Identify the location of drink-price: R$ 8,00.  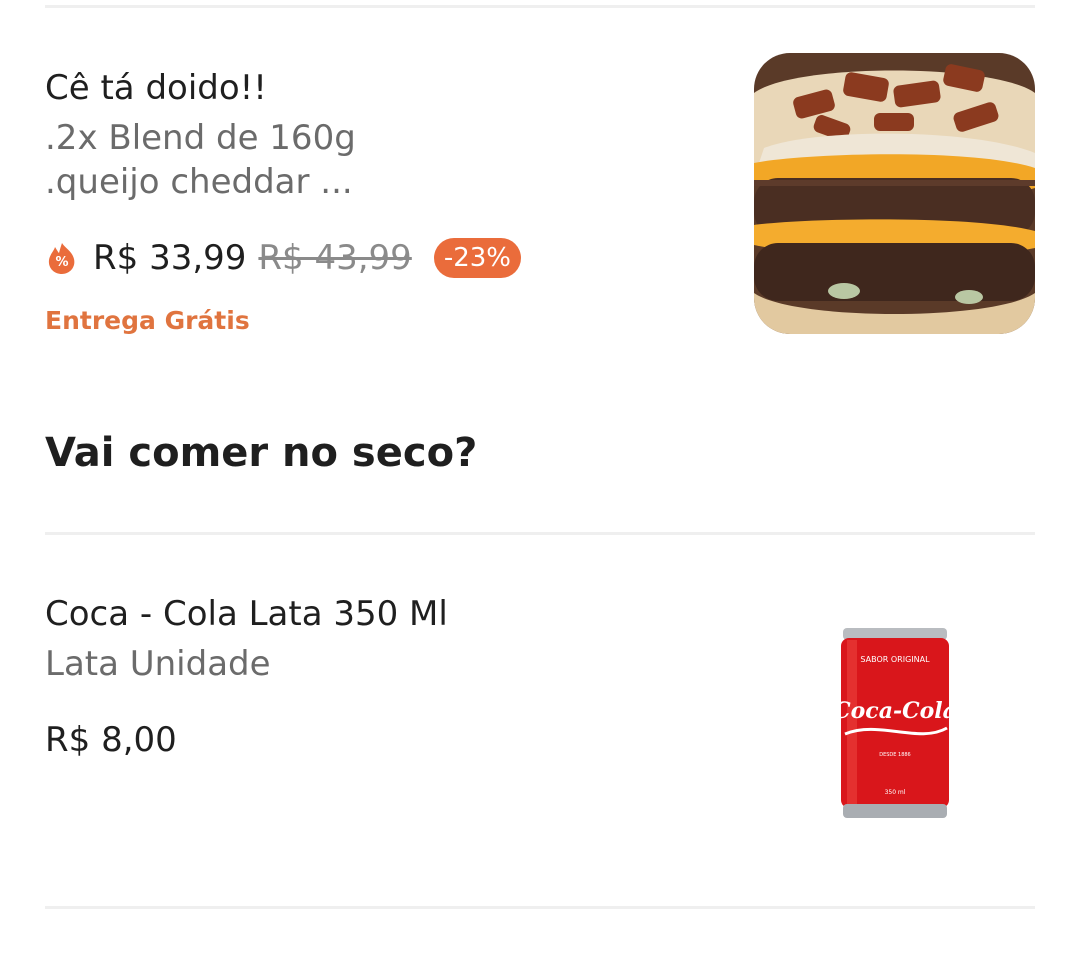
(111, 740).